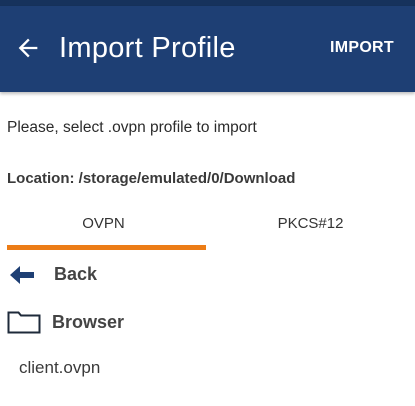 The width and height of the screenshot is (415, 406). What do you see at coordinates (60, 367) in the screenshot?
I see `file-name: client.ovpn` at bounding box center [60, 367].